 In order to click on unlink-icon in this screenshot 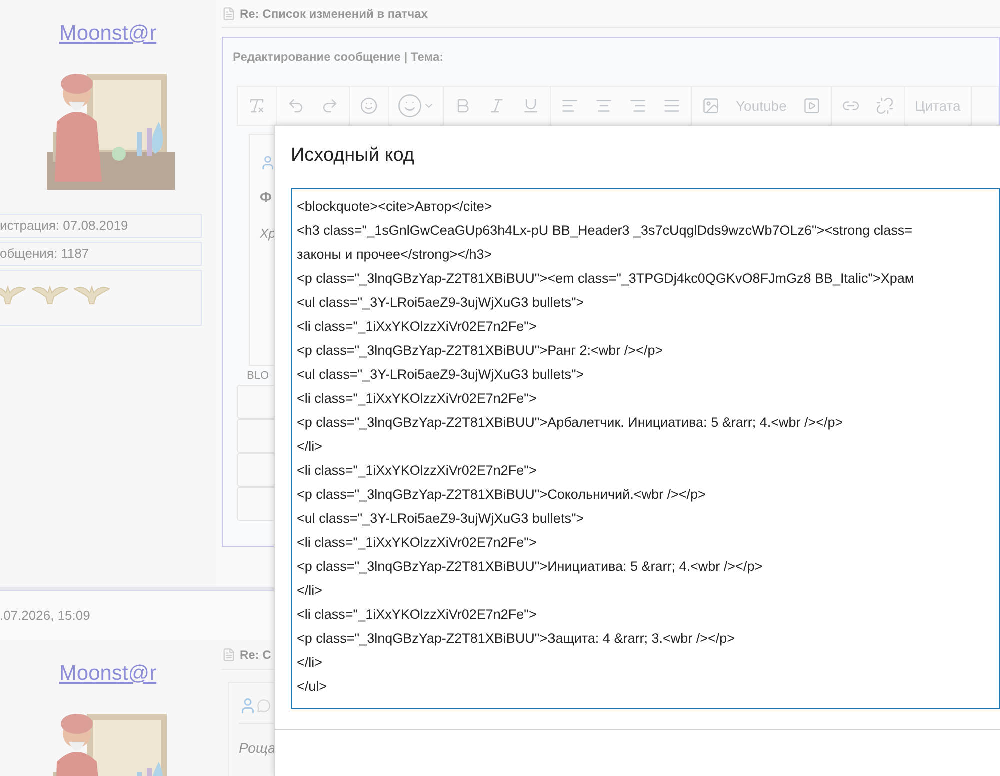, I will do `click(885, 106)`.